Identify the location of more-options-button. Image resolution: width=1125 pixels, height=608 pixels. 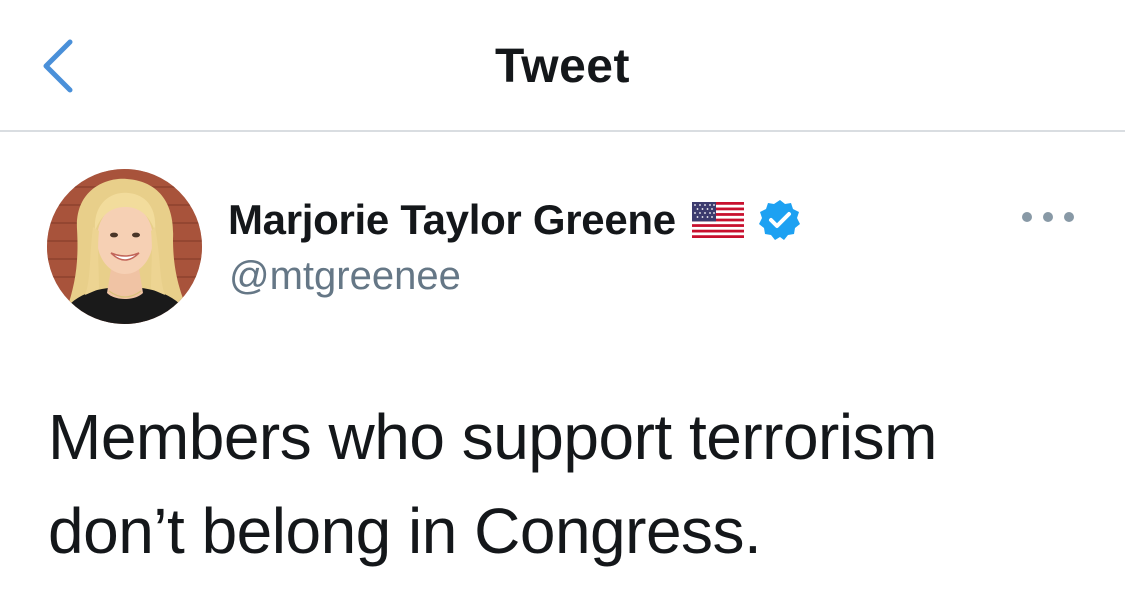
(1048, 217).